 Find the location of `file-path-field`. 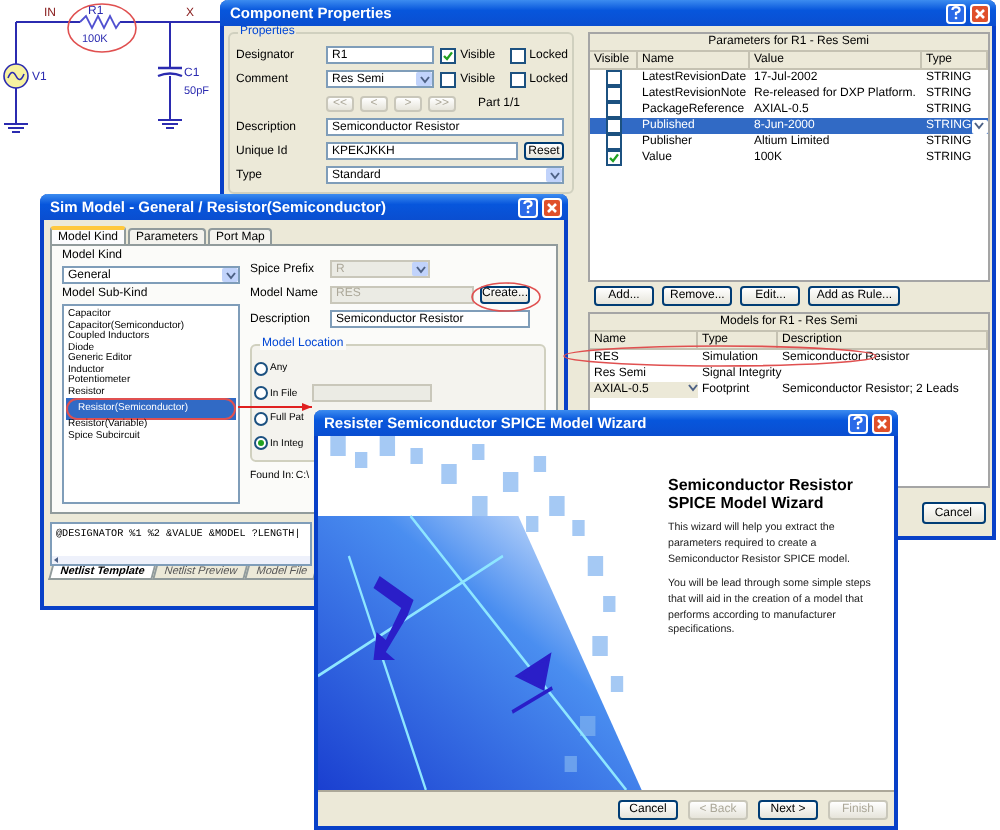

file-path-field is located at coordinates (371, 393).